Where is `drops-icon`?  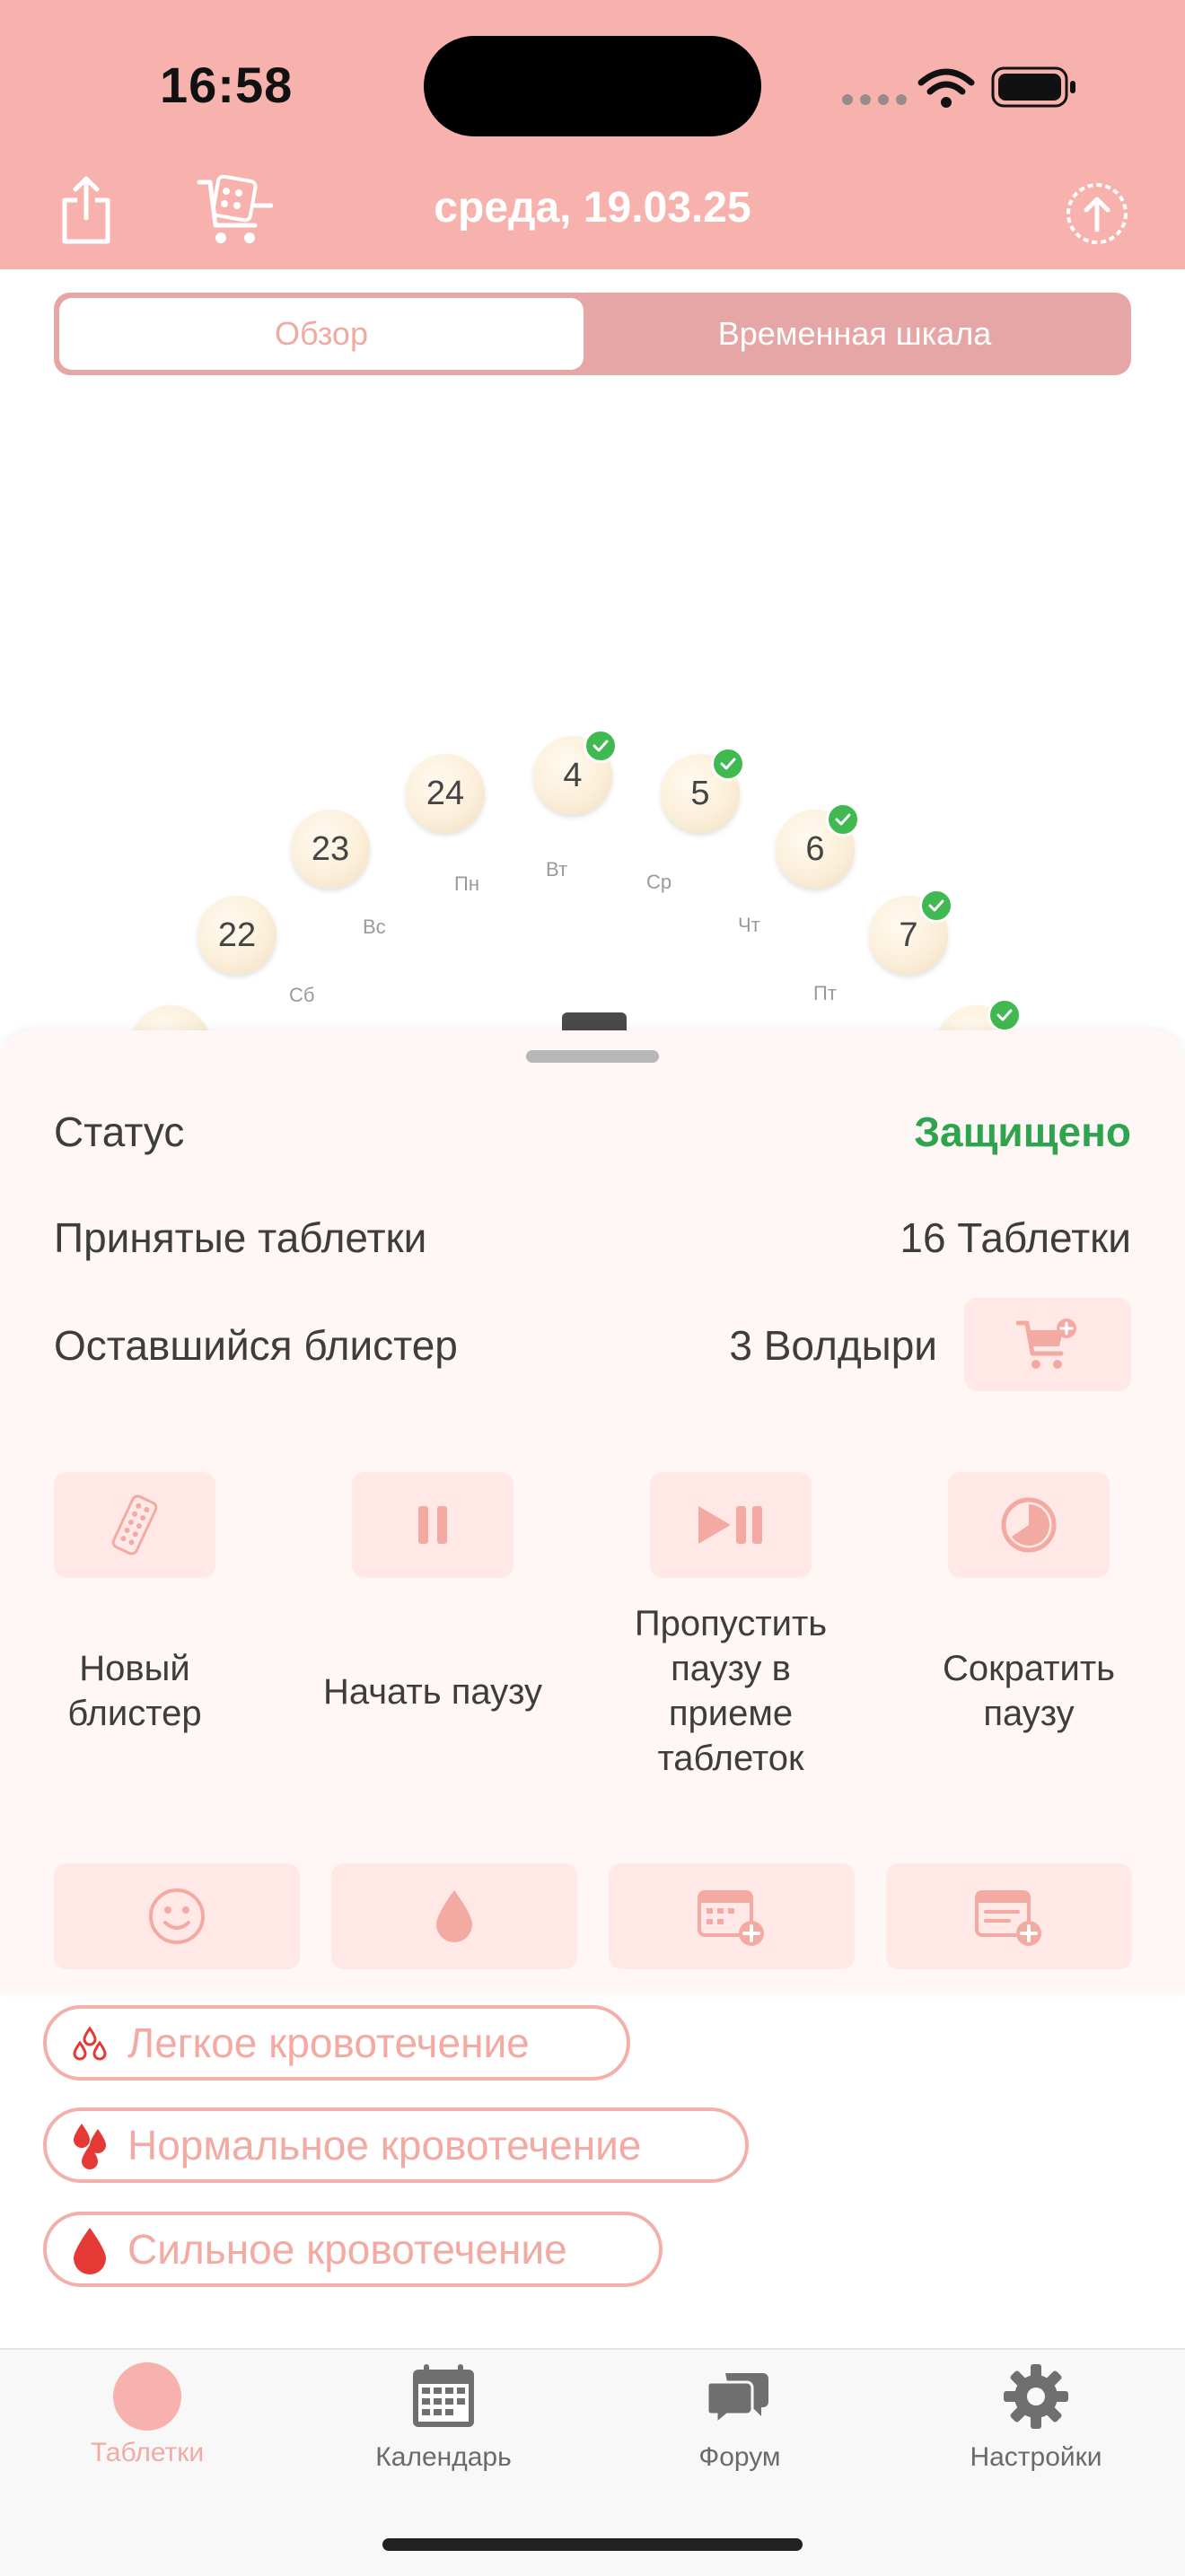 drops-icon is located at coordinates (90, 2145).